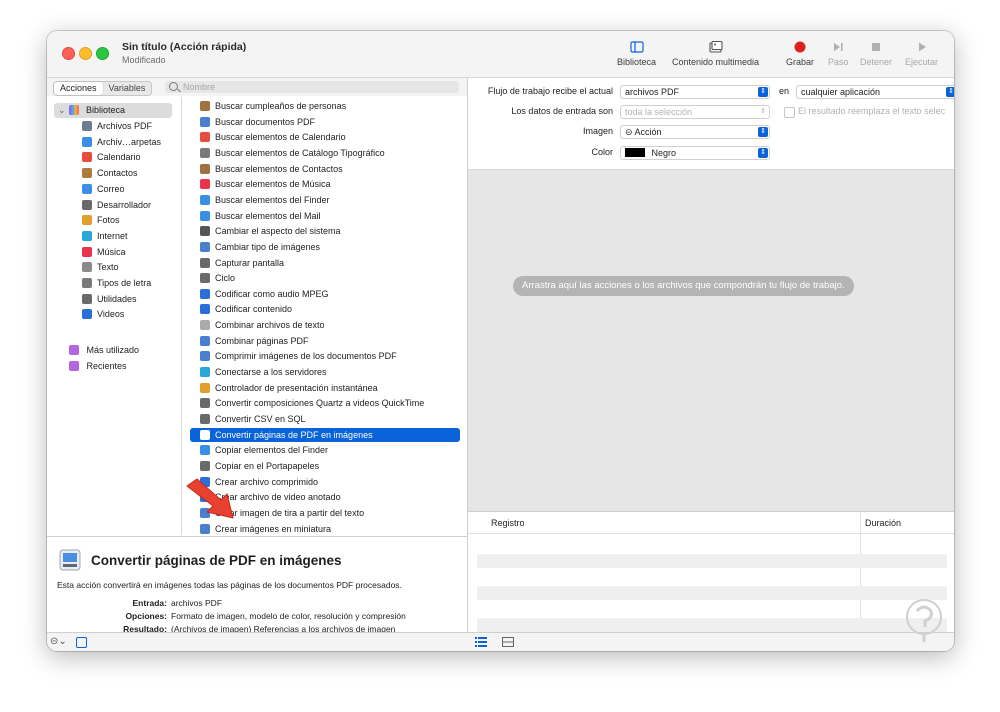 This screenshot has width=1000, height=712. What do you see at coordinates (325, 247) in the screenshot?
I see `action-item: Cambiar tipo de imágenes` at bounding box center [325, 247].